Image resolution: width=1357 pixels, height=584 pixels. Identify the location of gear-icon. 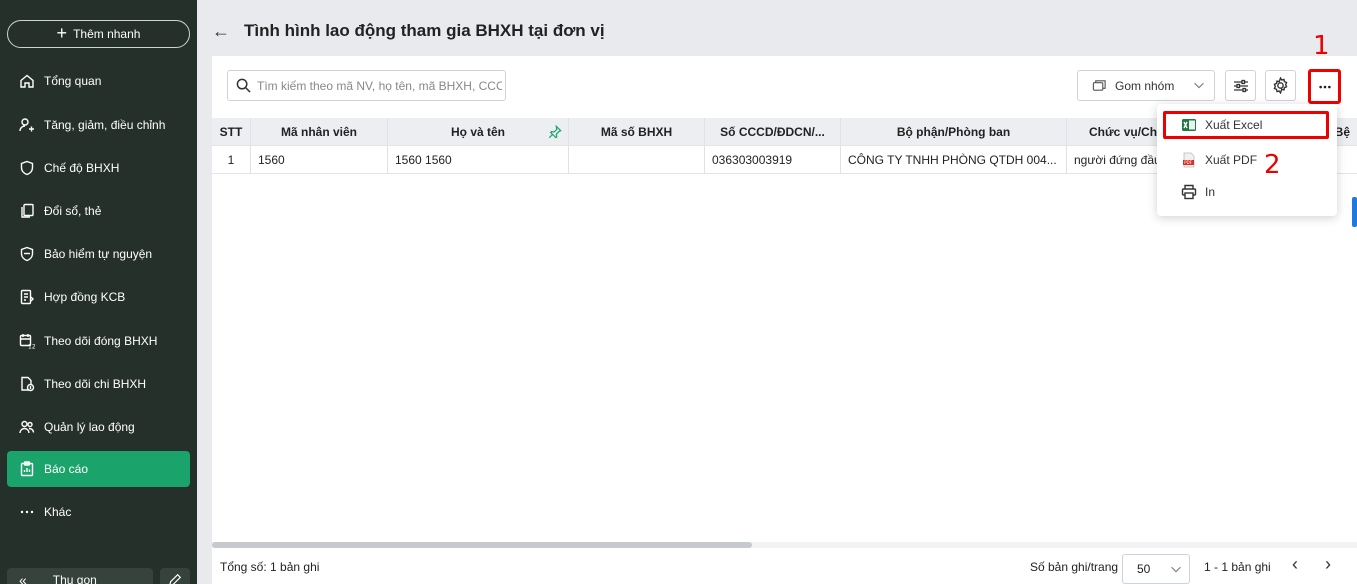
(1280, 85).